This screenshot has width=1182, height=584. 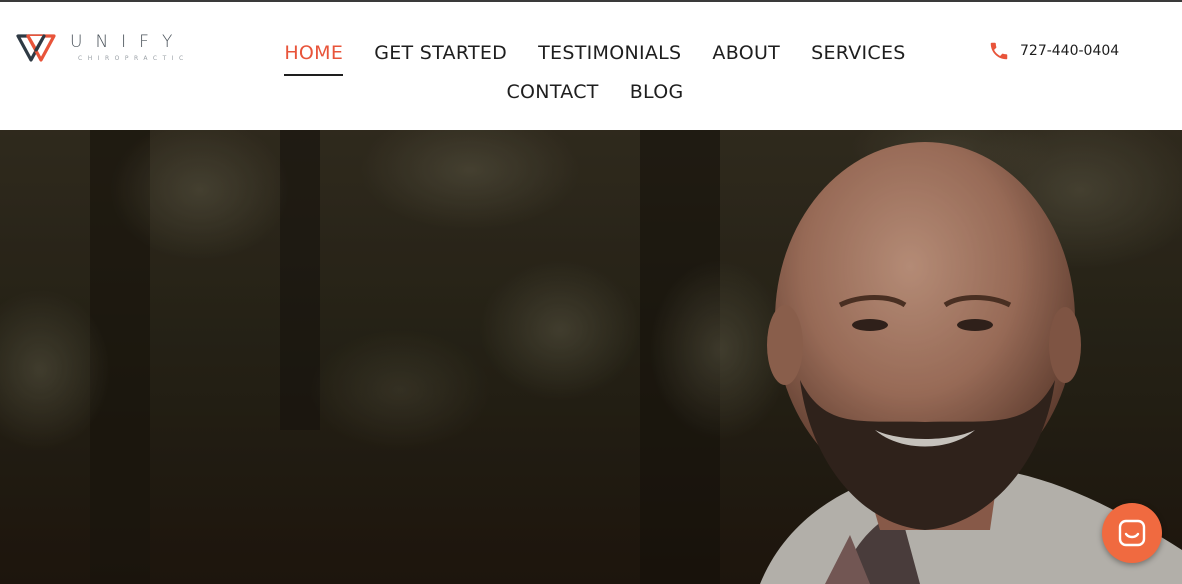 What do you see at coordinates (128, 42) in the screenshot?
I see `logo-wordmark: UNIFY` at bounding box center [128, 42].